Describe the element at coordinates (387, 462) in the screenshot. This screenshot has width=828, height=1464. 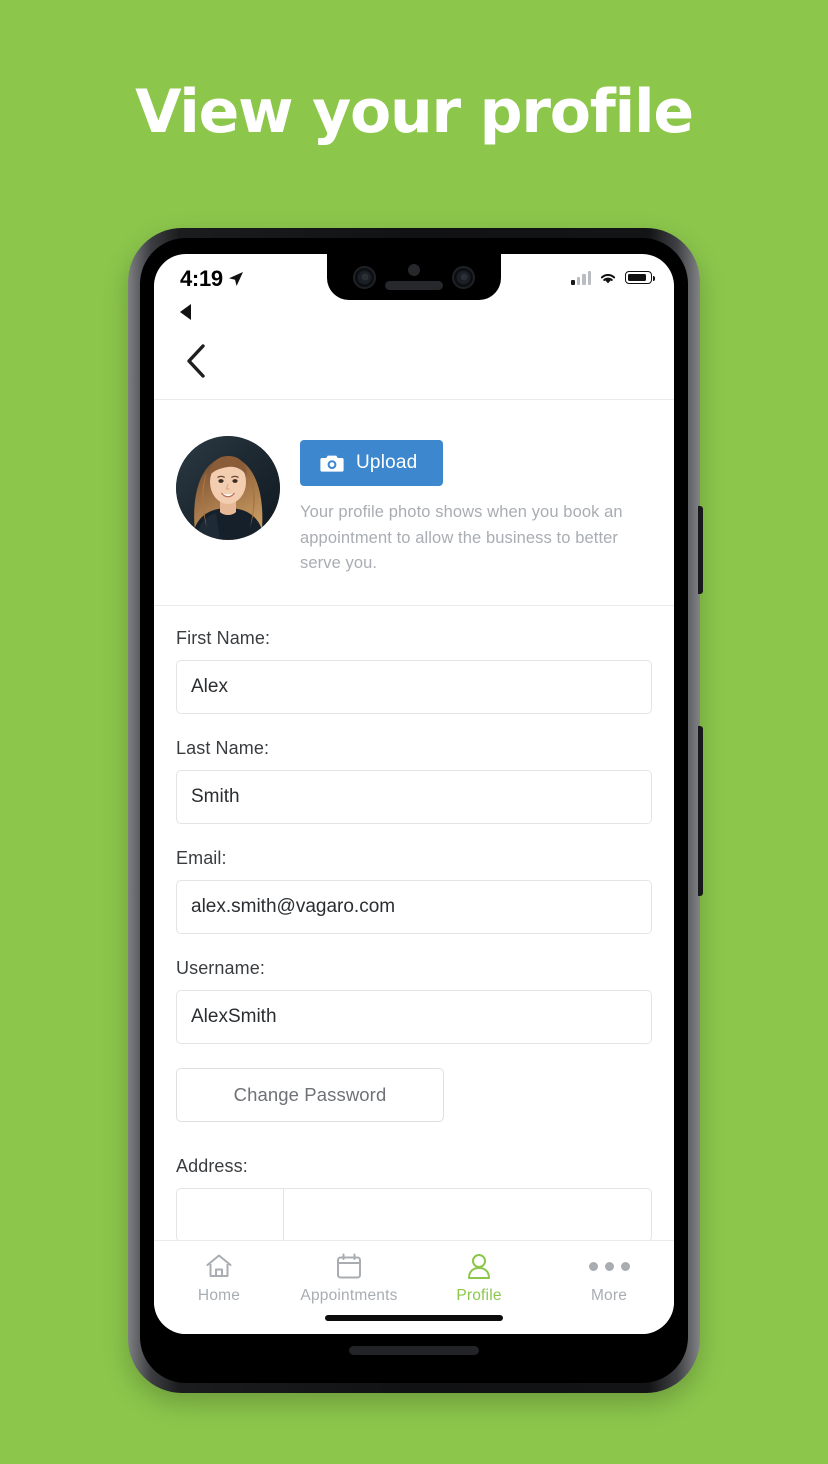
I see `upload-button-label: Upload` at that location.